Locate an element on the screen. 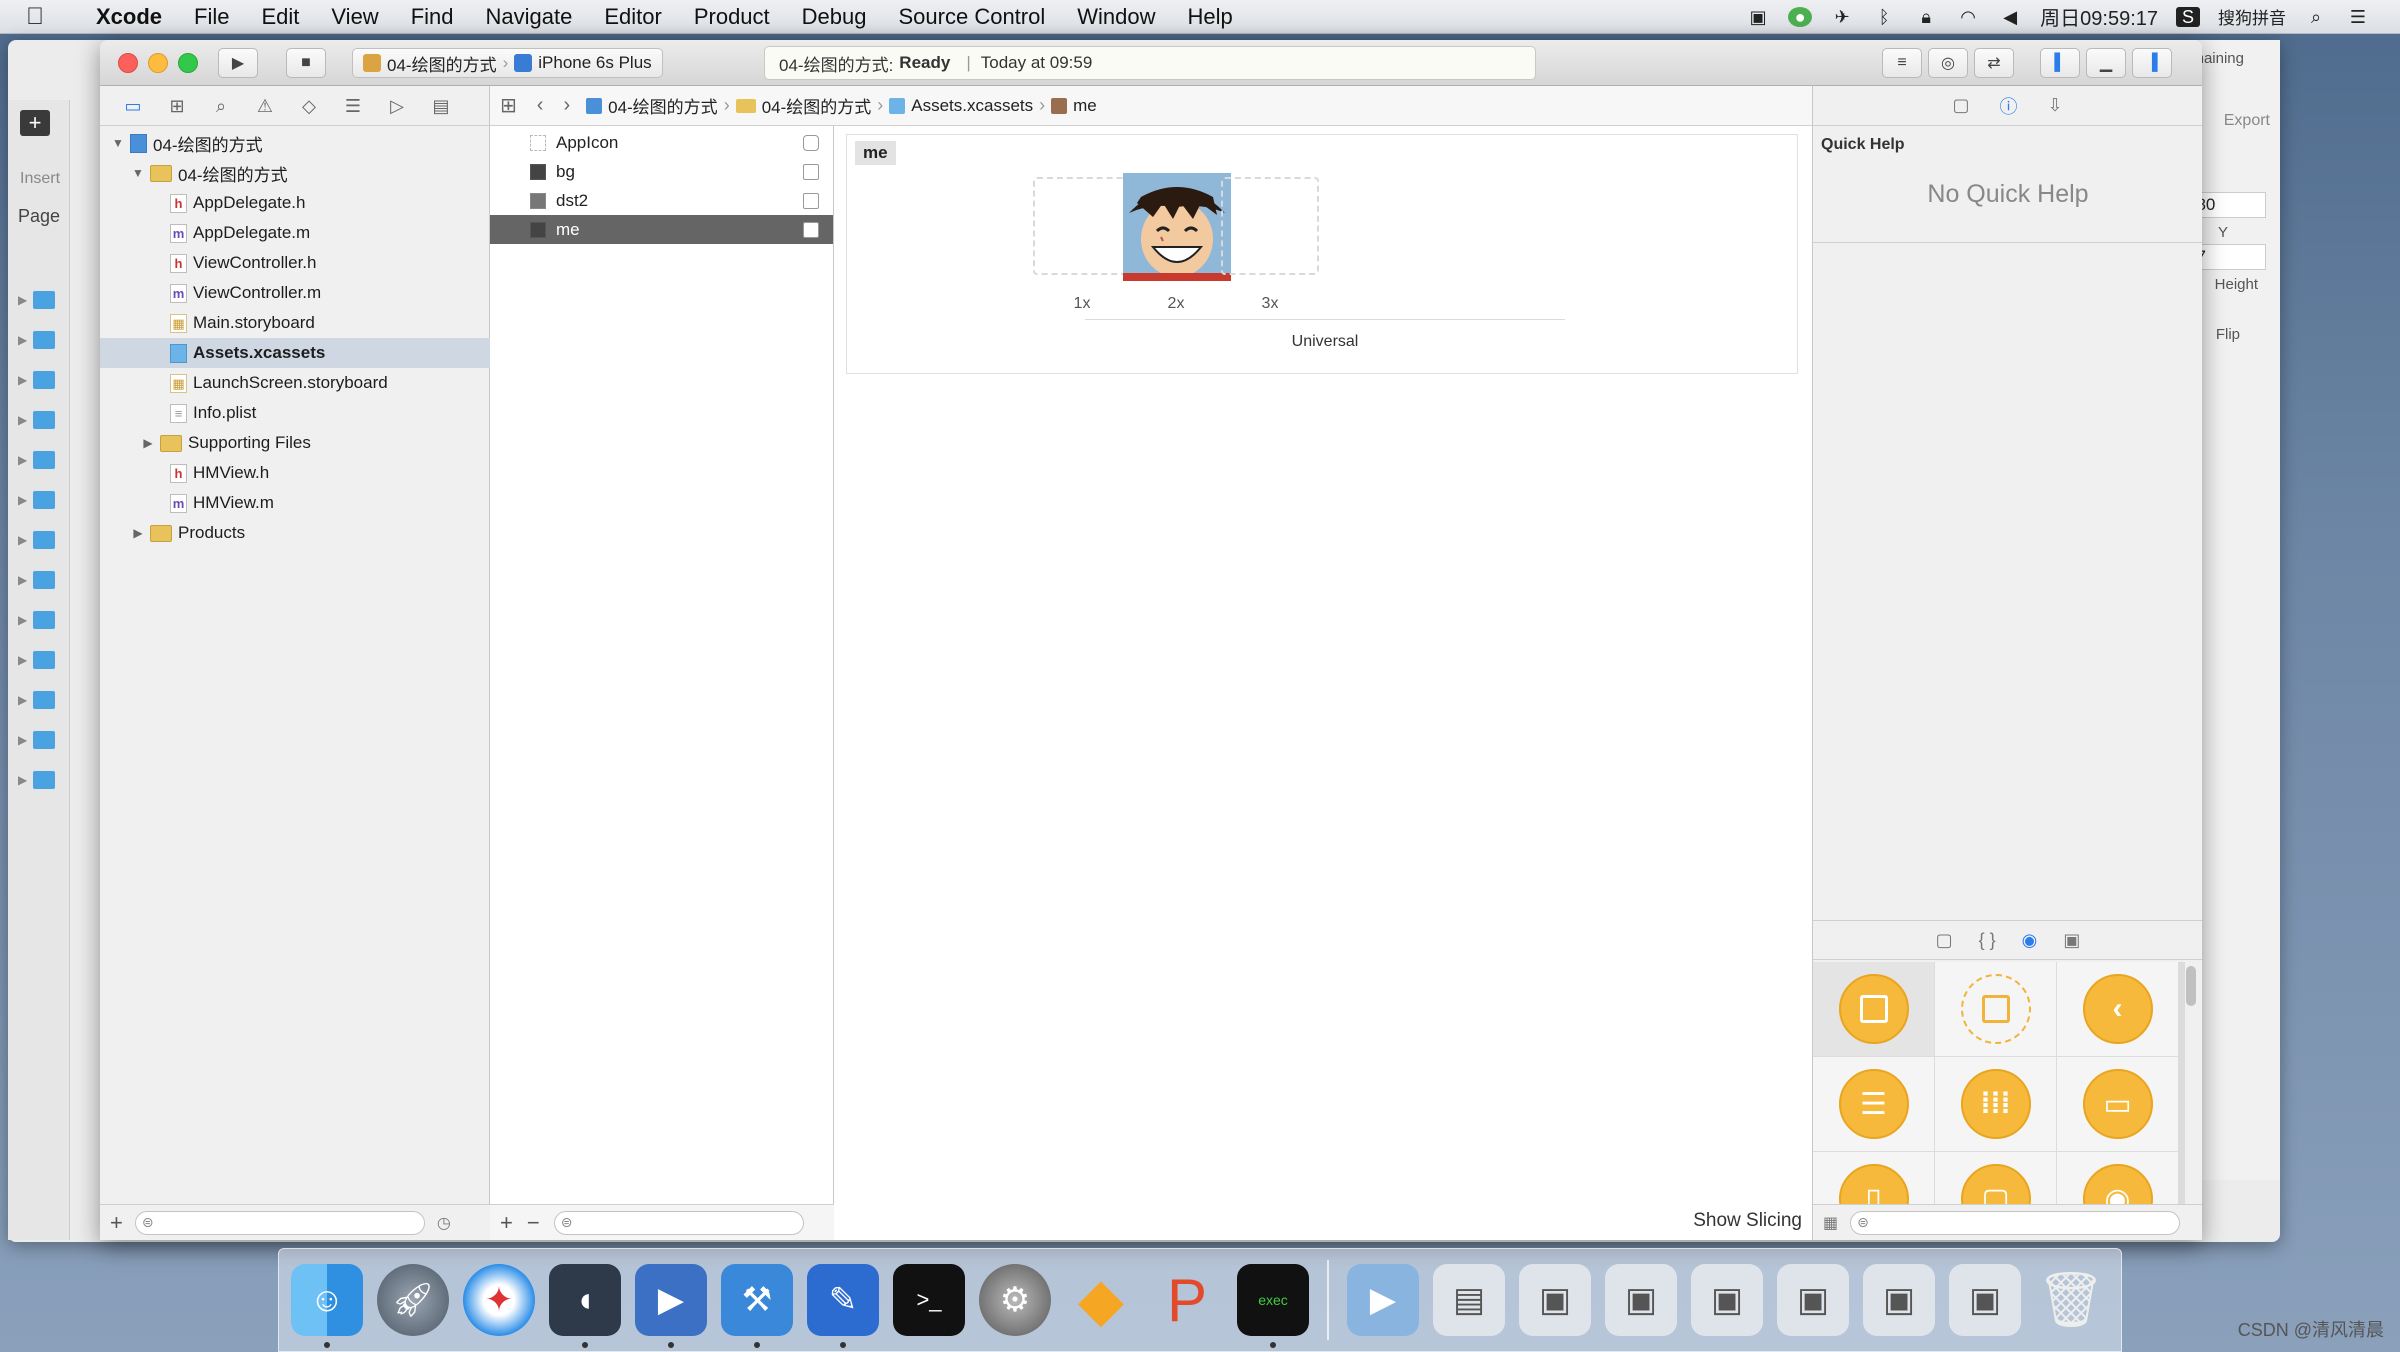 The width and height of the screenshot is (2400, 1352). version-editor-button: ⇄ is located at coordinates (1994, 63).